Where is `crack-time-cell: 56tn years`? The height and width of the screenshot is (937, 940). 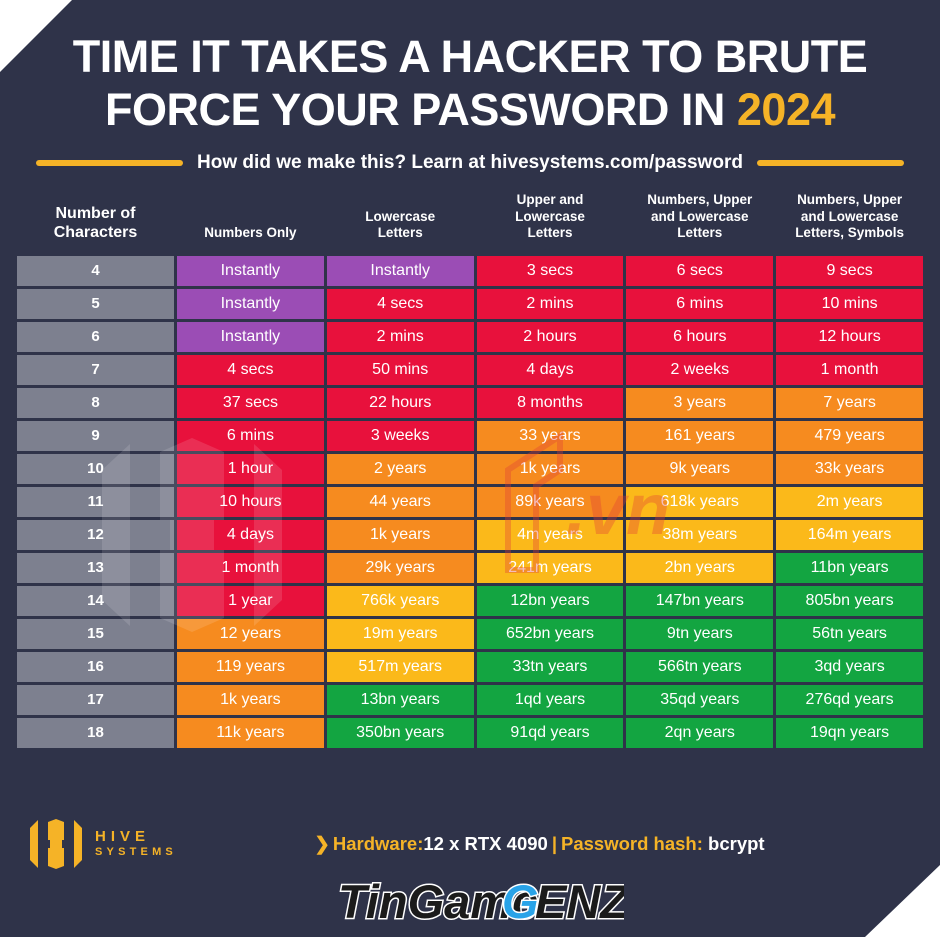 crack-time-cell: 56tn years is located at coordinates (849, 633).